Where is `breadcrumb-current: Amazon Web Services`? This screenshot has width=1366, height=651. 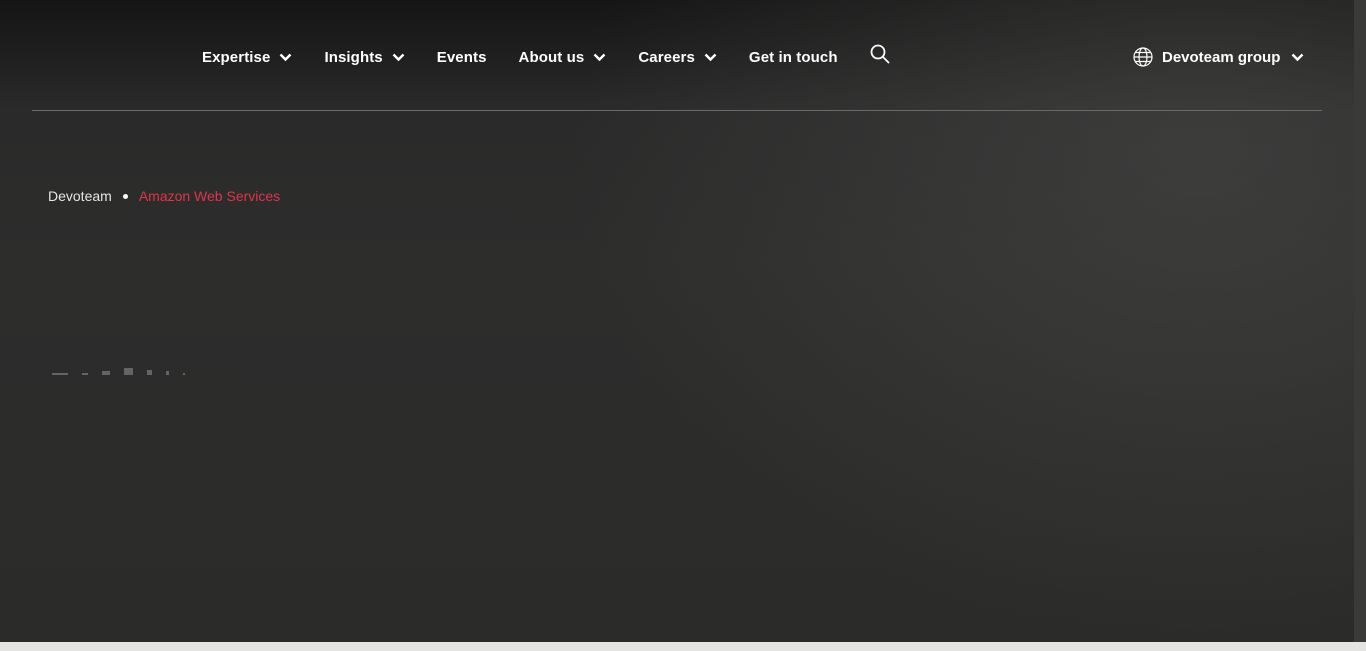 breadcrumb-current: Amazon Web Services is located at coordinates (209, 196).